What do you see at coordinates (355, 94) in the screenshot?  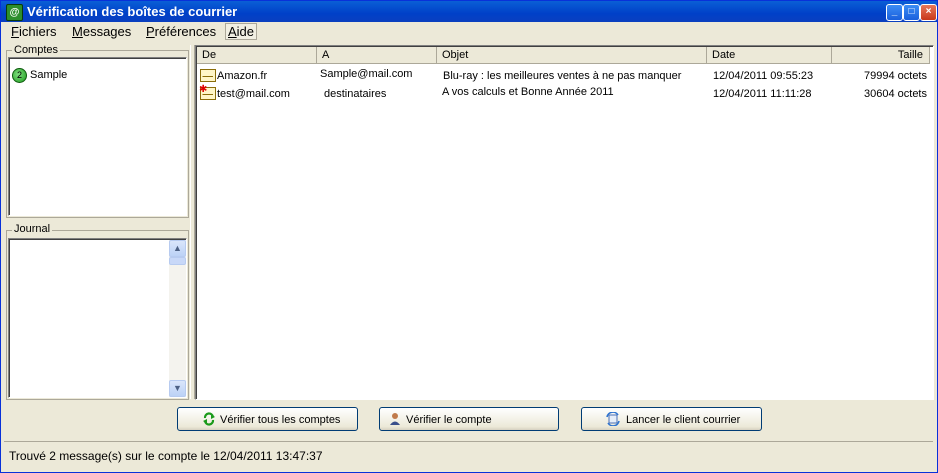 I see `message-to: destinataires` at bounding box center [355, 94].